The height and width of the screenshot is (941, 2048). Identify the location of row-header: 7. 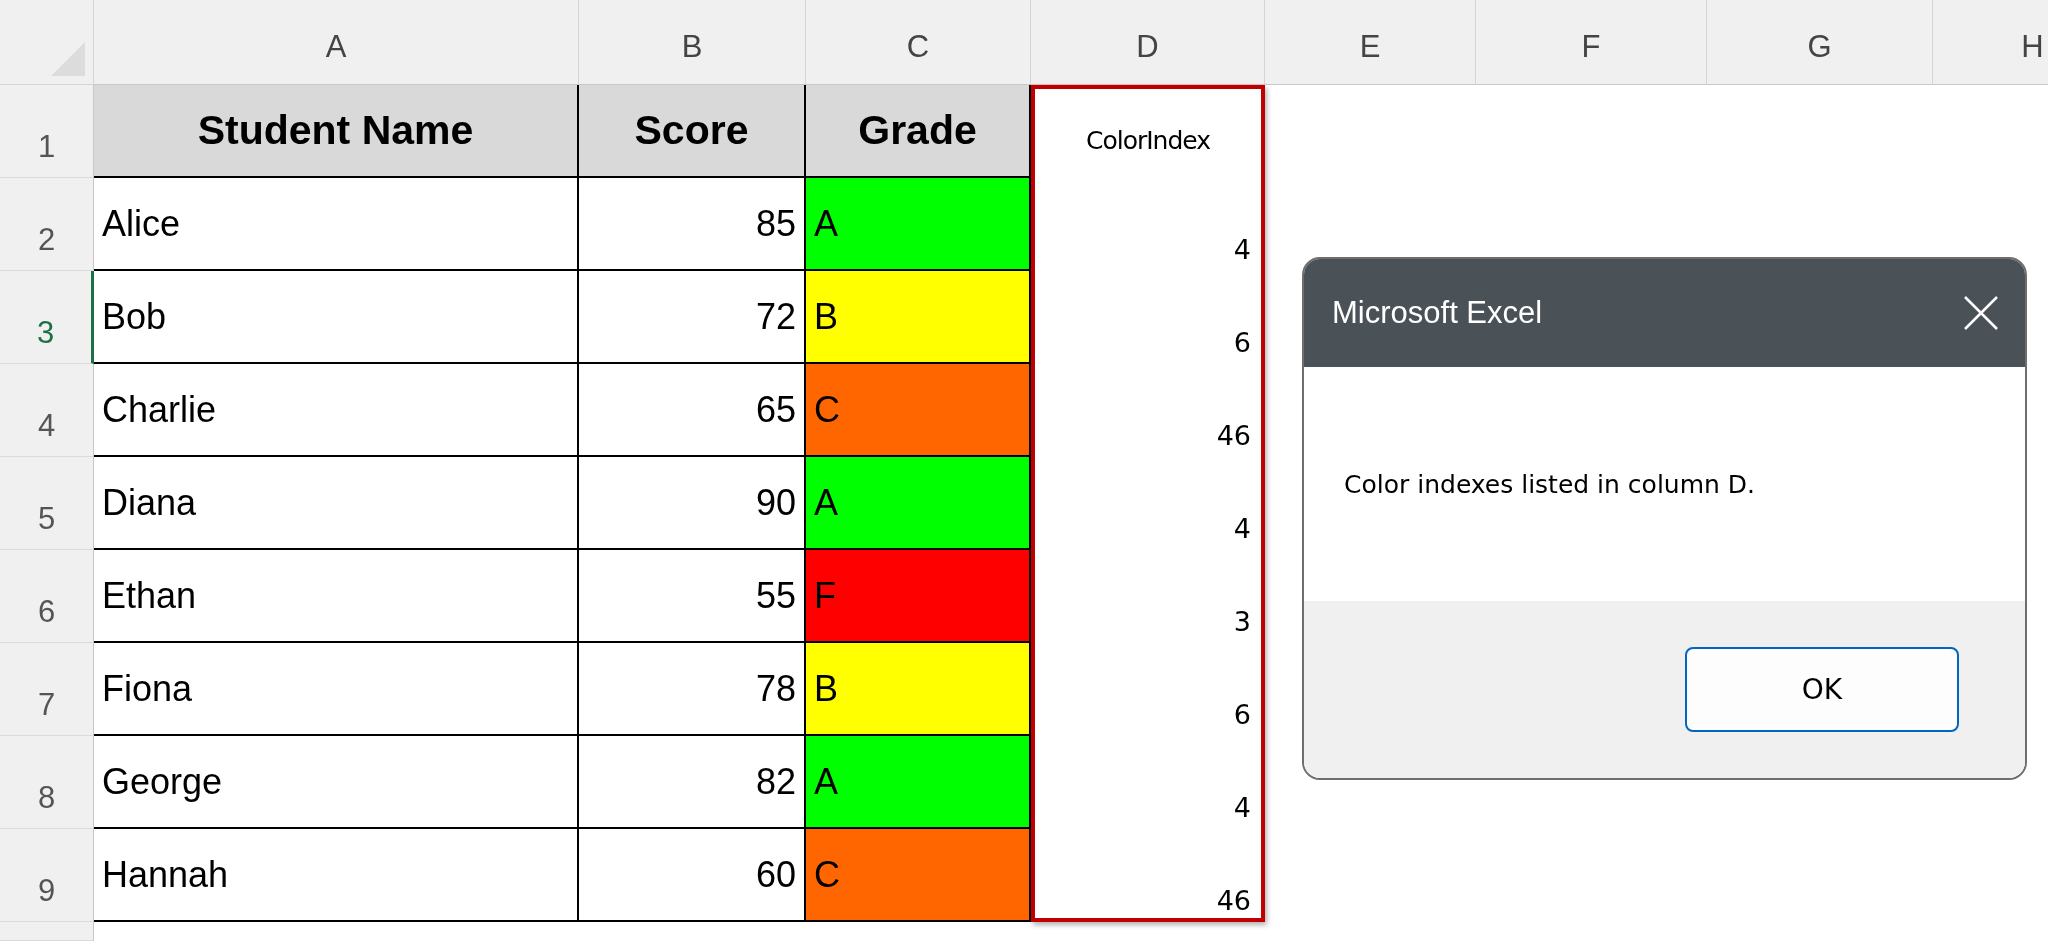
(47, 689).